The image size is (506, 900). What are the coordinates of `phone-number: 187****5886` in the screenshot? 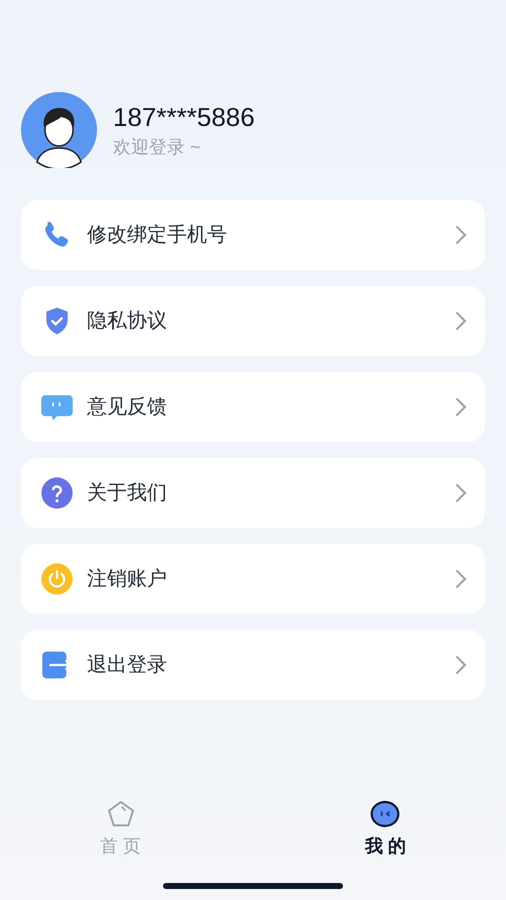 It's located at (184, 117).